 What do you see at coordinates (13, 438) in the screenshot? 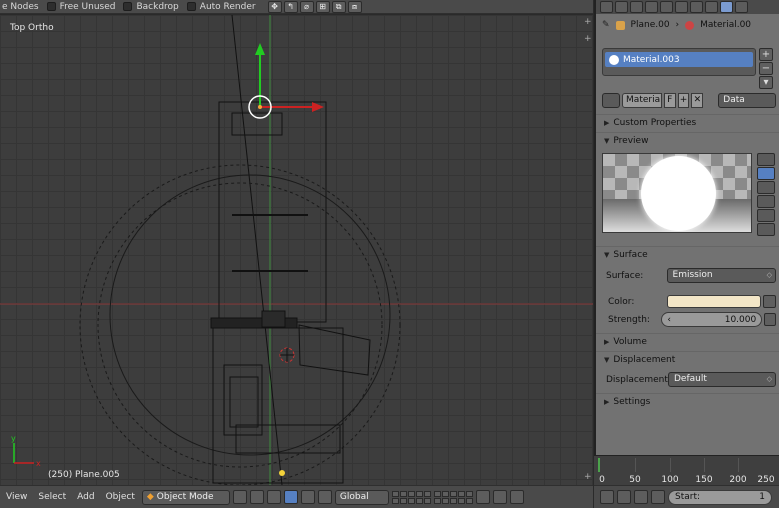
I see `gizmo-y-label: y` at bounding box center [13, 438].